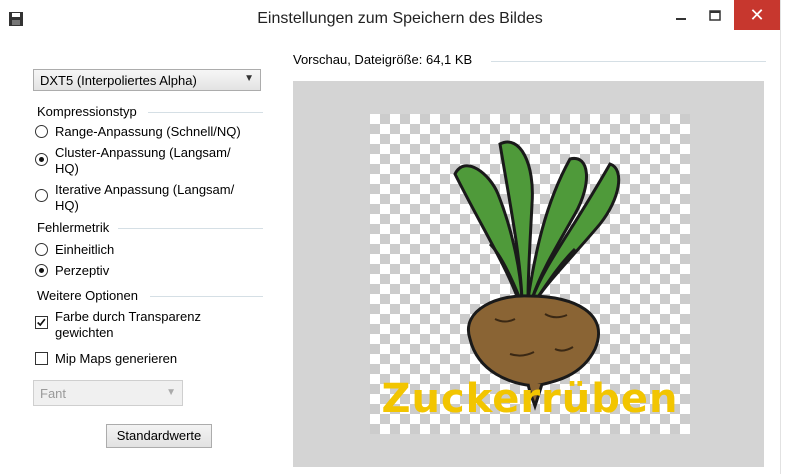 This screenshot has width=800, height=474. I want to click on mipmap-filter-value: Fant, so click(53, 393).